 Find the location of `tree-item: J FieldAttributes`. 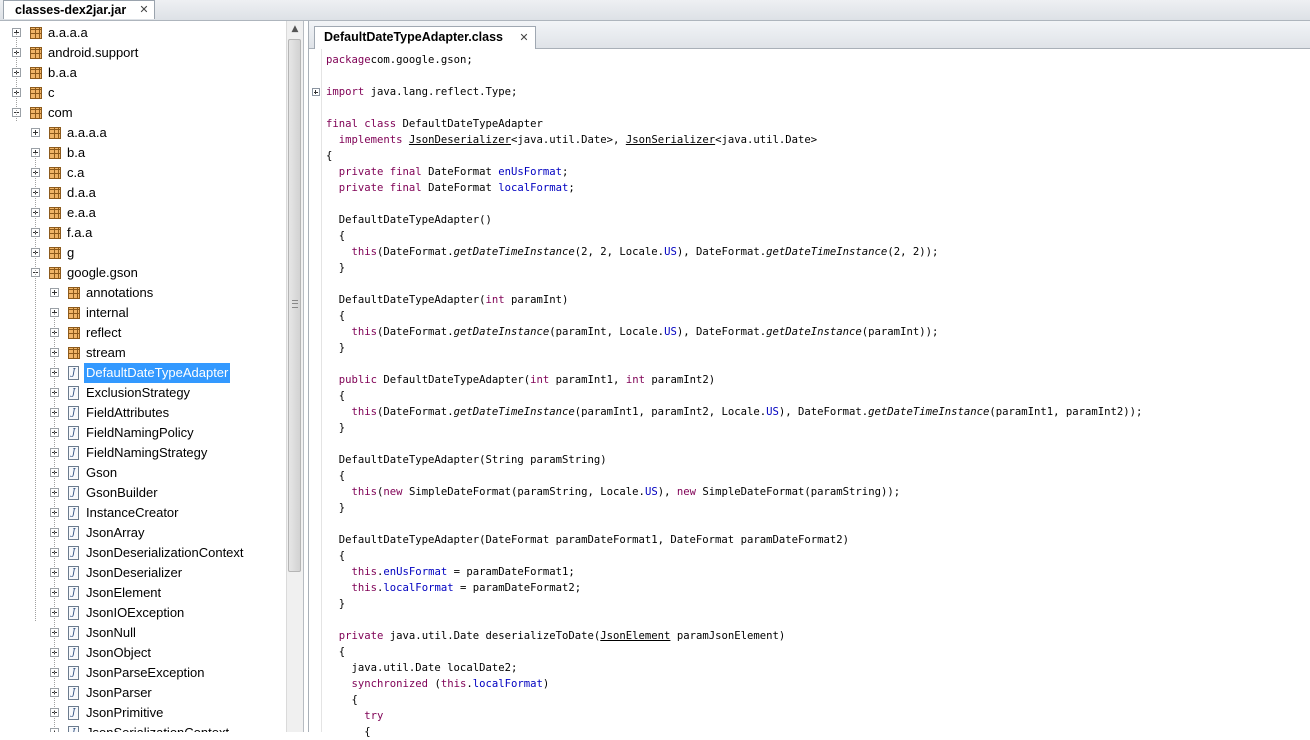

tree-item: J FieldAttributes is located at coordinates (143, 413).